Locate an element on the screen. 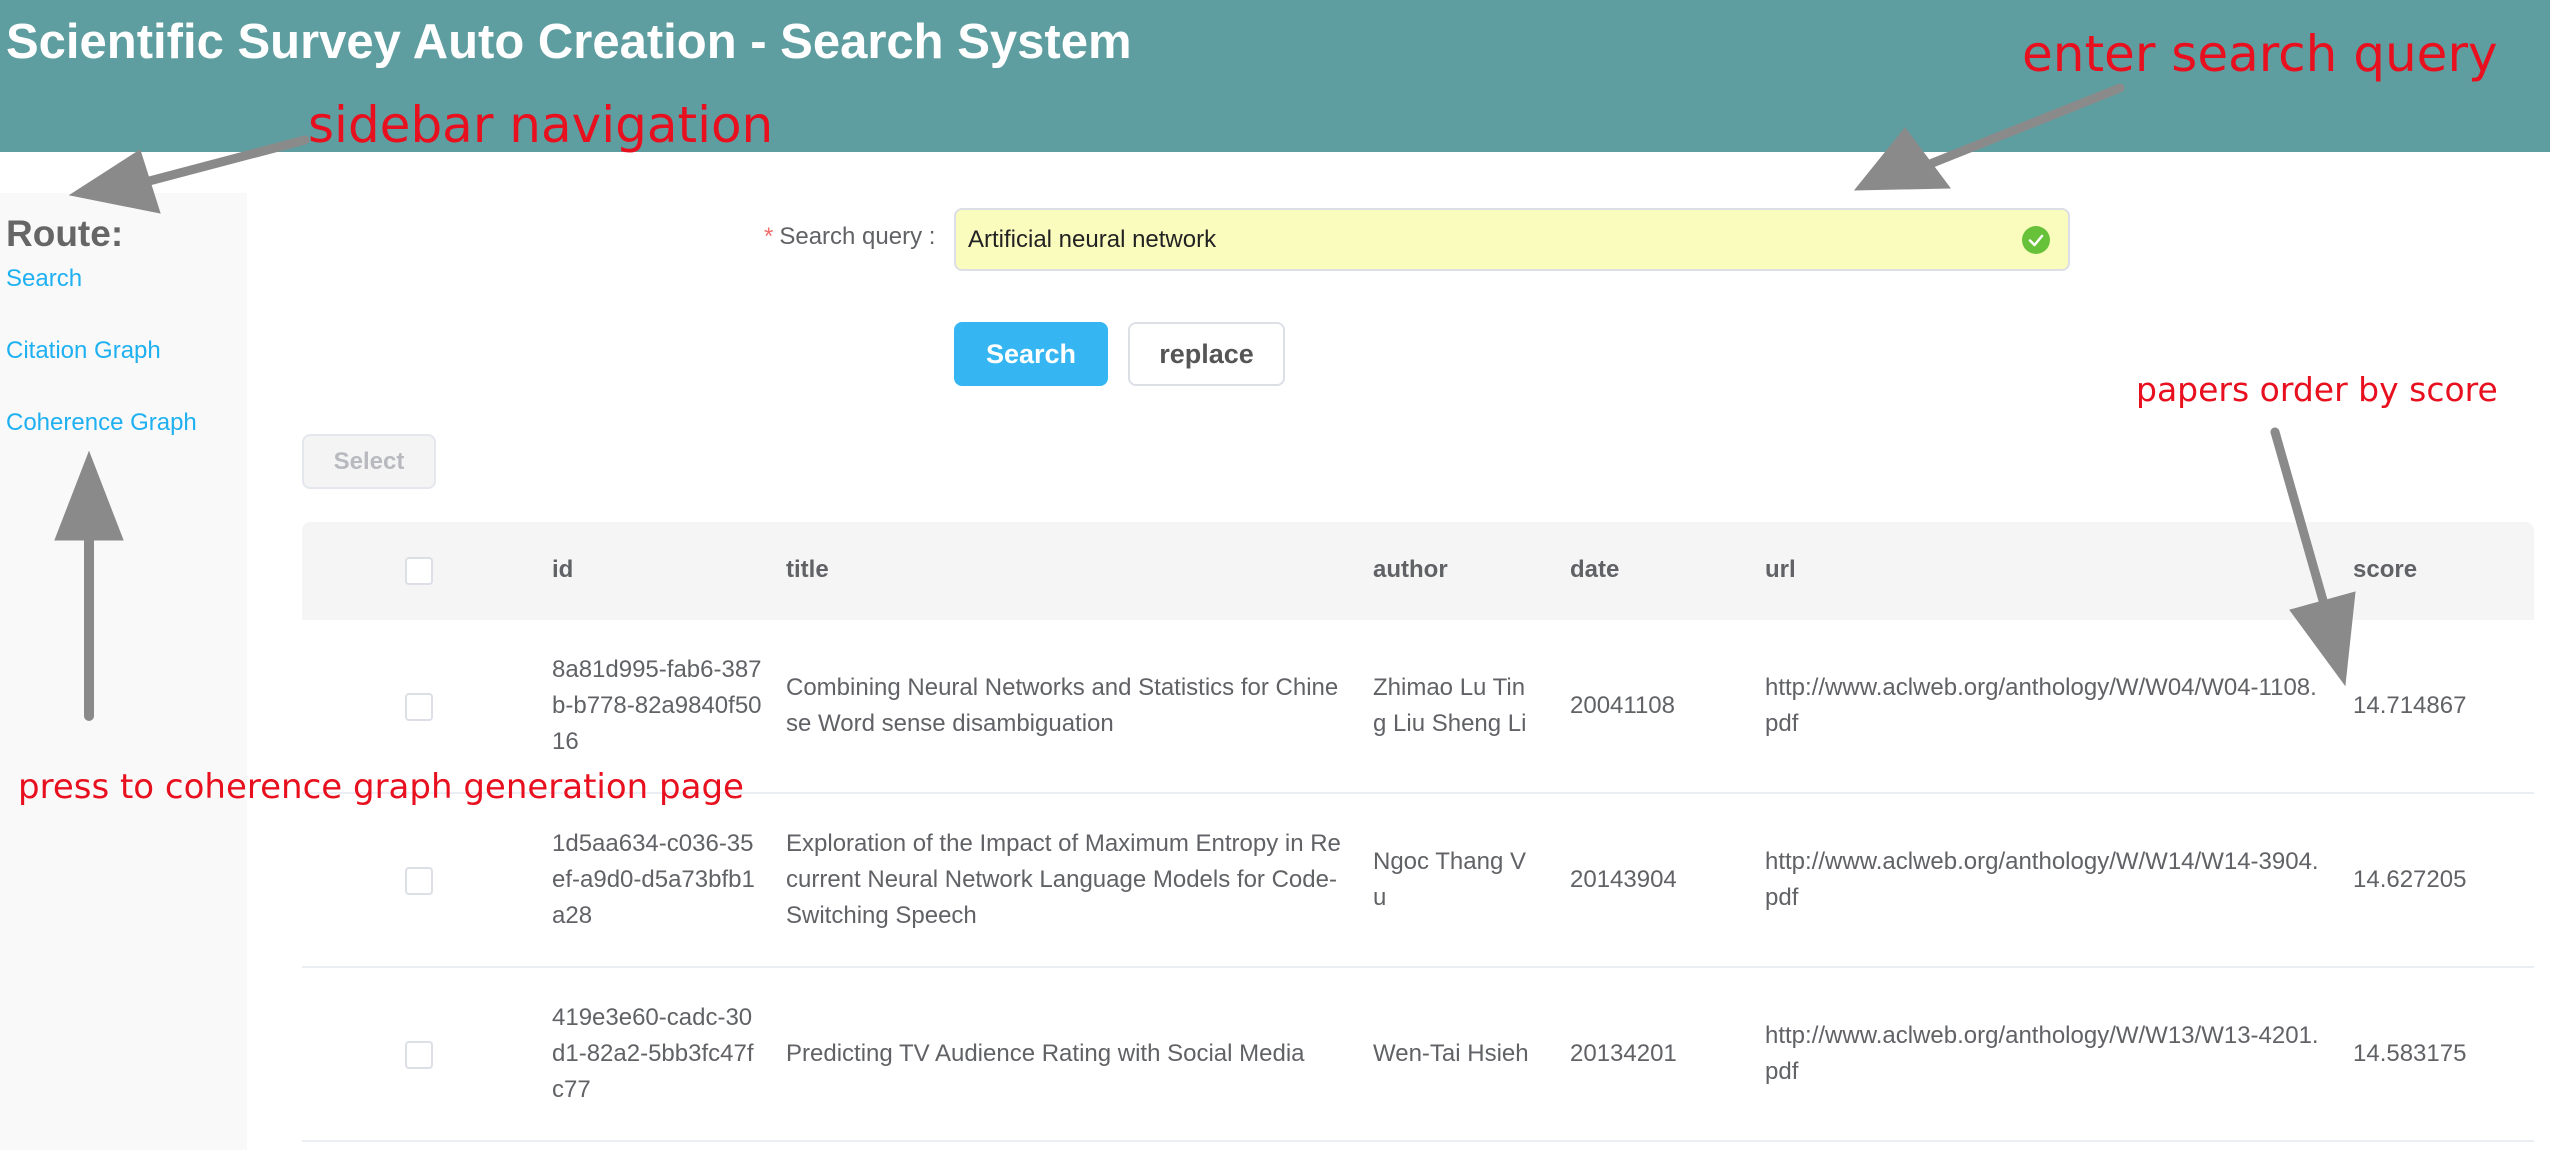 The width and height of the screenshot is (2550, 1150). replace-button: replace is located at coordinates (1206, 354).